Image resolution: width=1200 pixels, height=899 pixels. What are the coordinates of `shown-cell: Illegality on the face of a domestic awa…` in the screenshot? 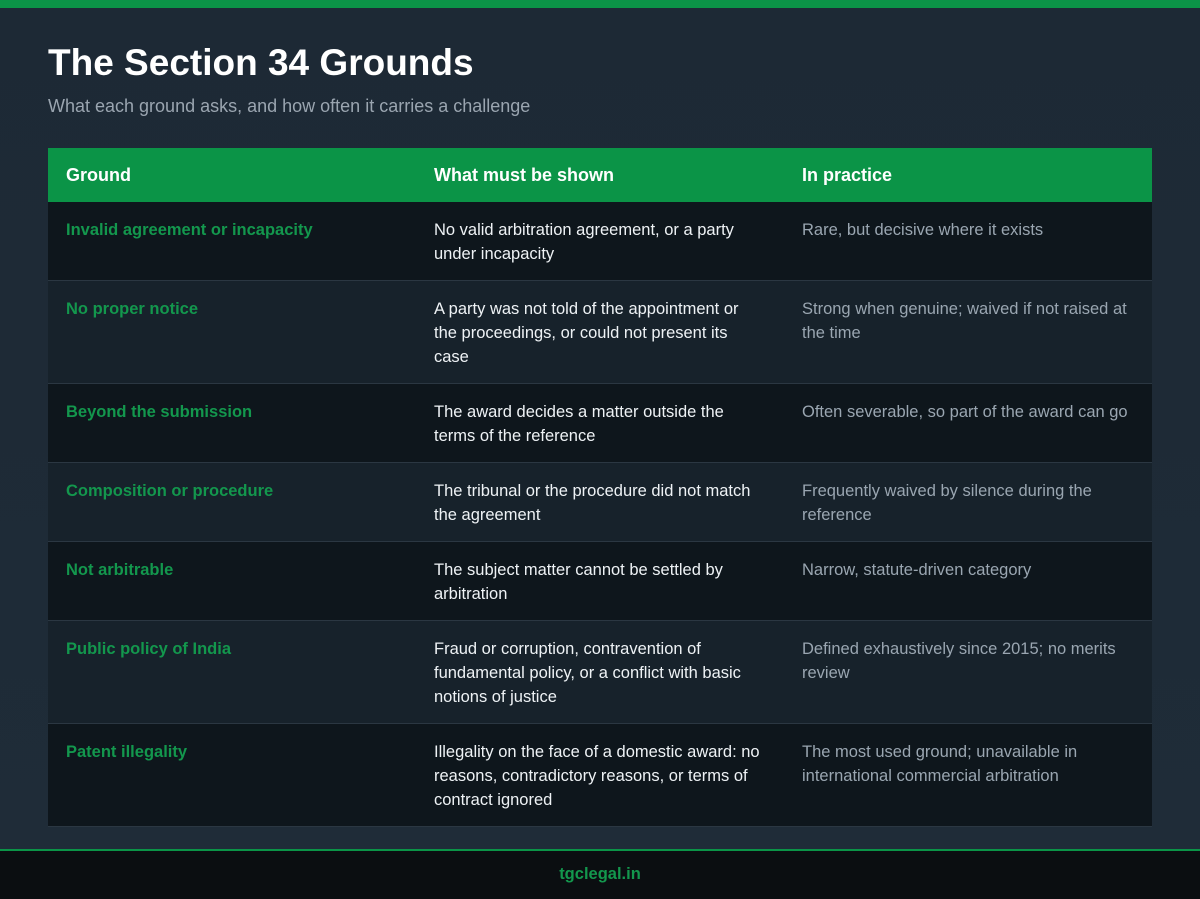 It's located at (600, 775).